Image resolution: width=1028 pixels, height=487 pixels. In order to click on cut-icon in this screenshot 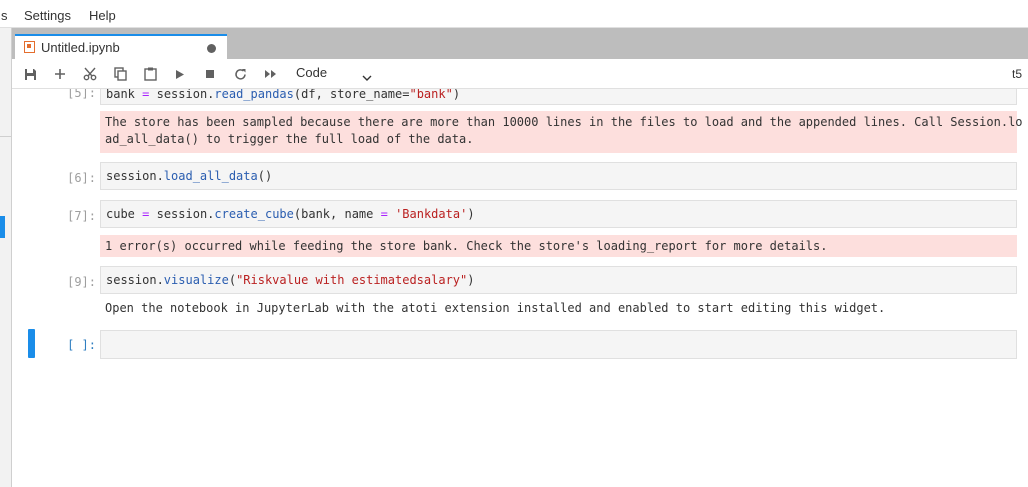, I will do `click(90, 74)`.